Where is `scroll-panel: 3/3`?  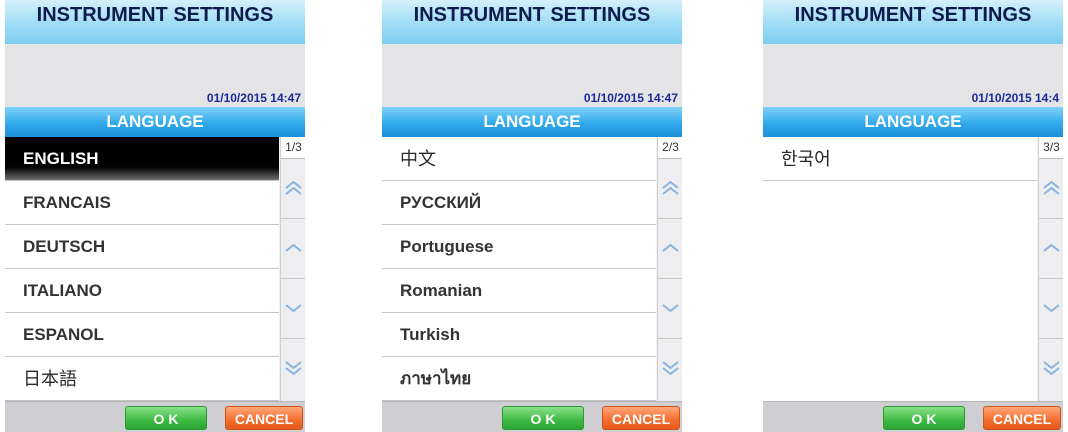
scroll-panel: 3/3 is located at coordinates (1050, 269).